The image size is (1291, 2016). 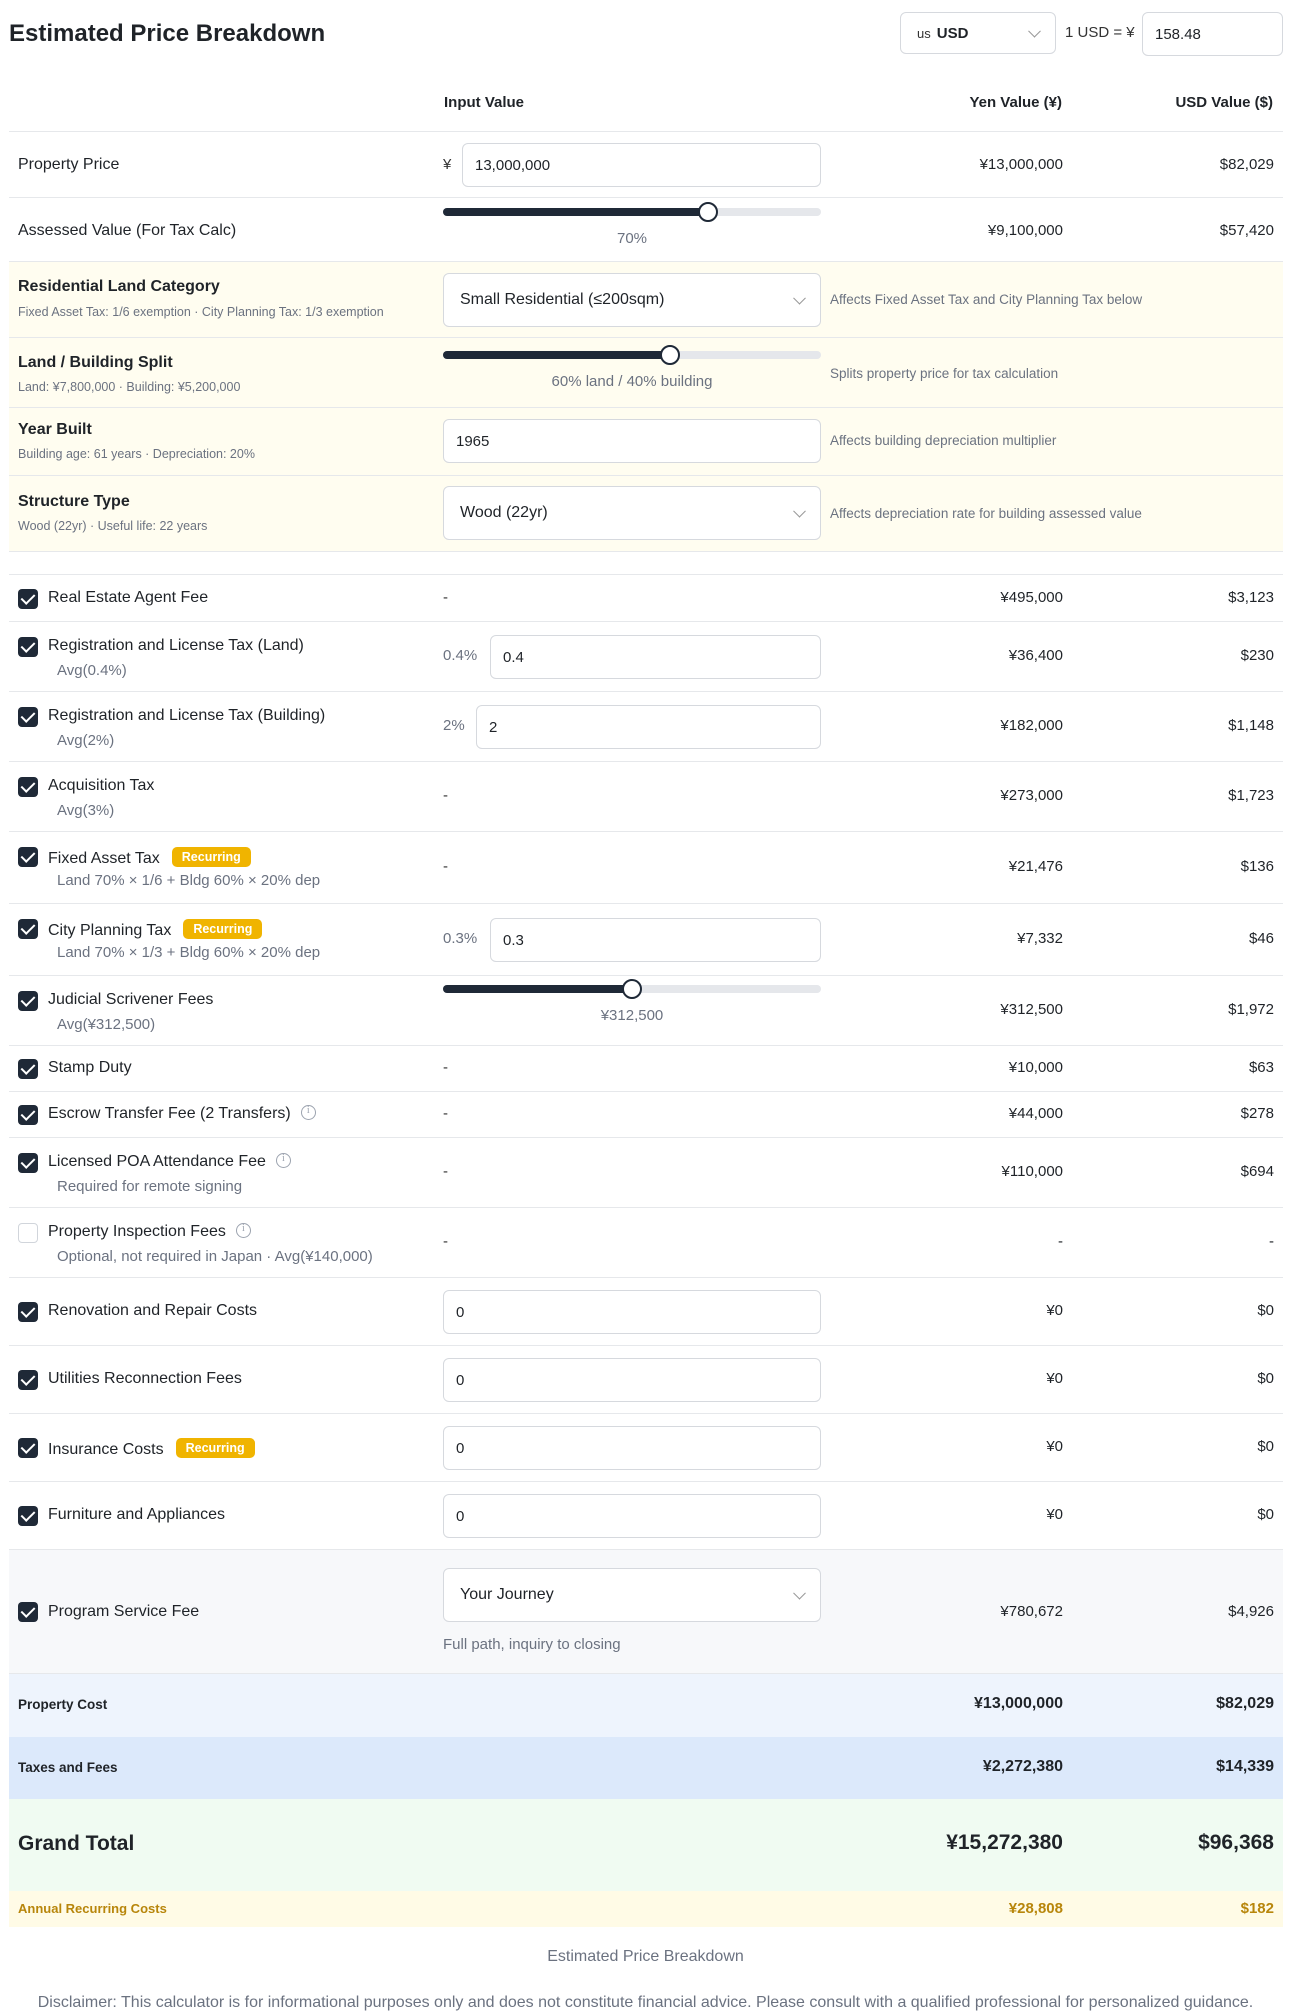 I want to click on yen-value: ¥495,000, so click(x=1031, y=597).